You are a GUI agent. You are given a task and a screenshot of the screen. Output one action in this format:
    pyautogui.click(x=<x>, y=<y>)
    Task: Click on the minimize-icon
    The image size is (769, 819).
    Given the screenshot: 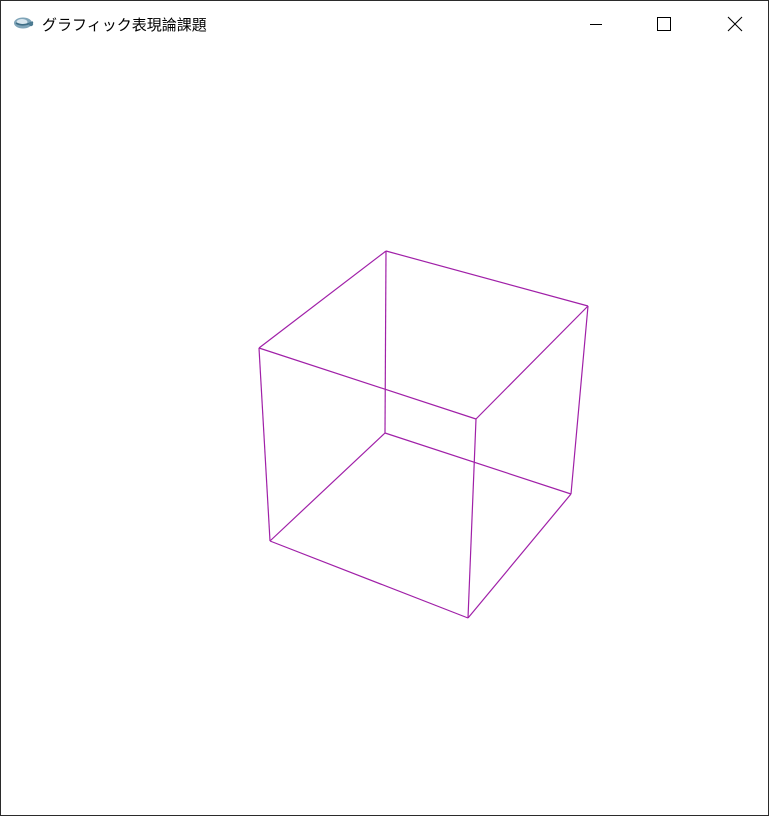 What is the action you would take?
    pyautogui.click(x=596, y=24)
    